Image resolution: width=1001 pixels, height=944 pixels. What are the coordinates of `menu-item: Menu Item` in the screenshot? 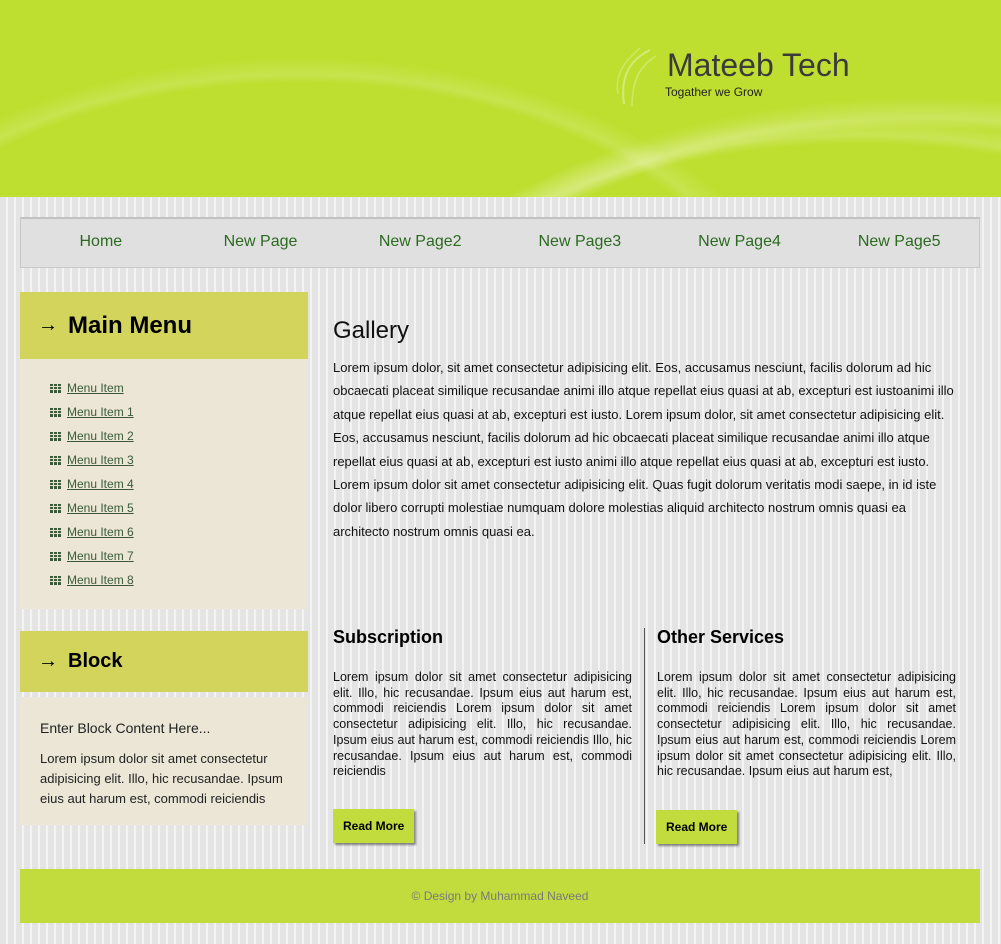 It's located at (92, 388).